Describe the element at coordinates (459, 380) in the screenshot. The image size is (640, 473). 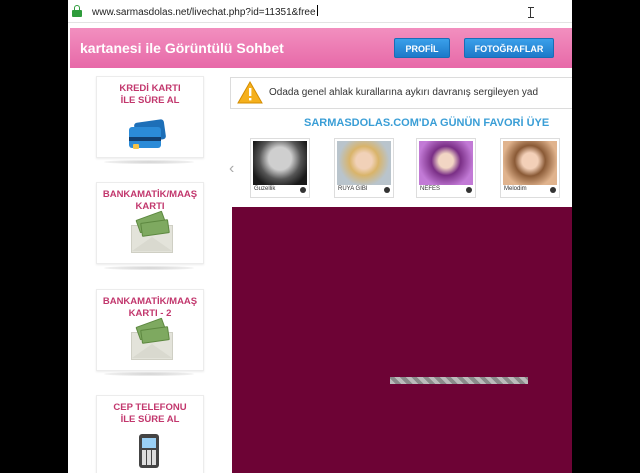
I see `loading-bar` at that location.